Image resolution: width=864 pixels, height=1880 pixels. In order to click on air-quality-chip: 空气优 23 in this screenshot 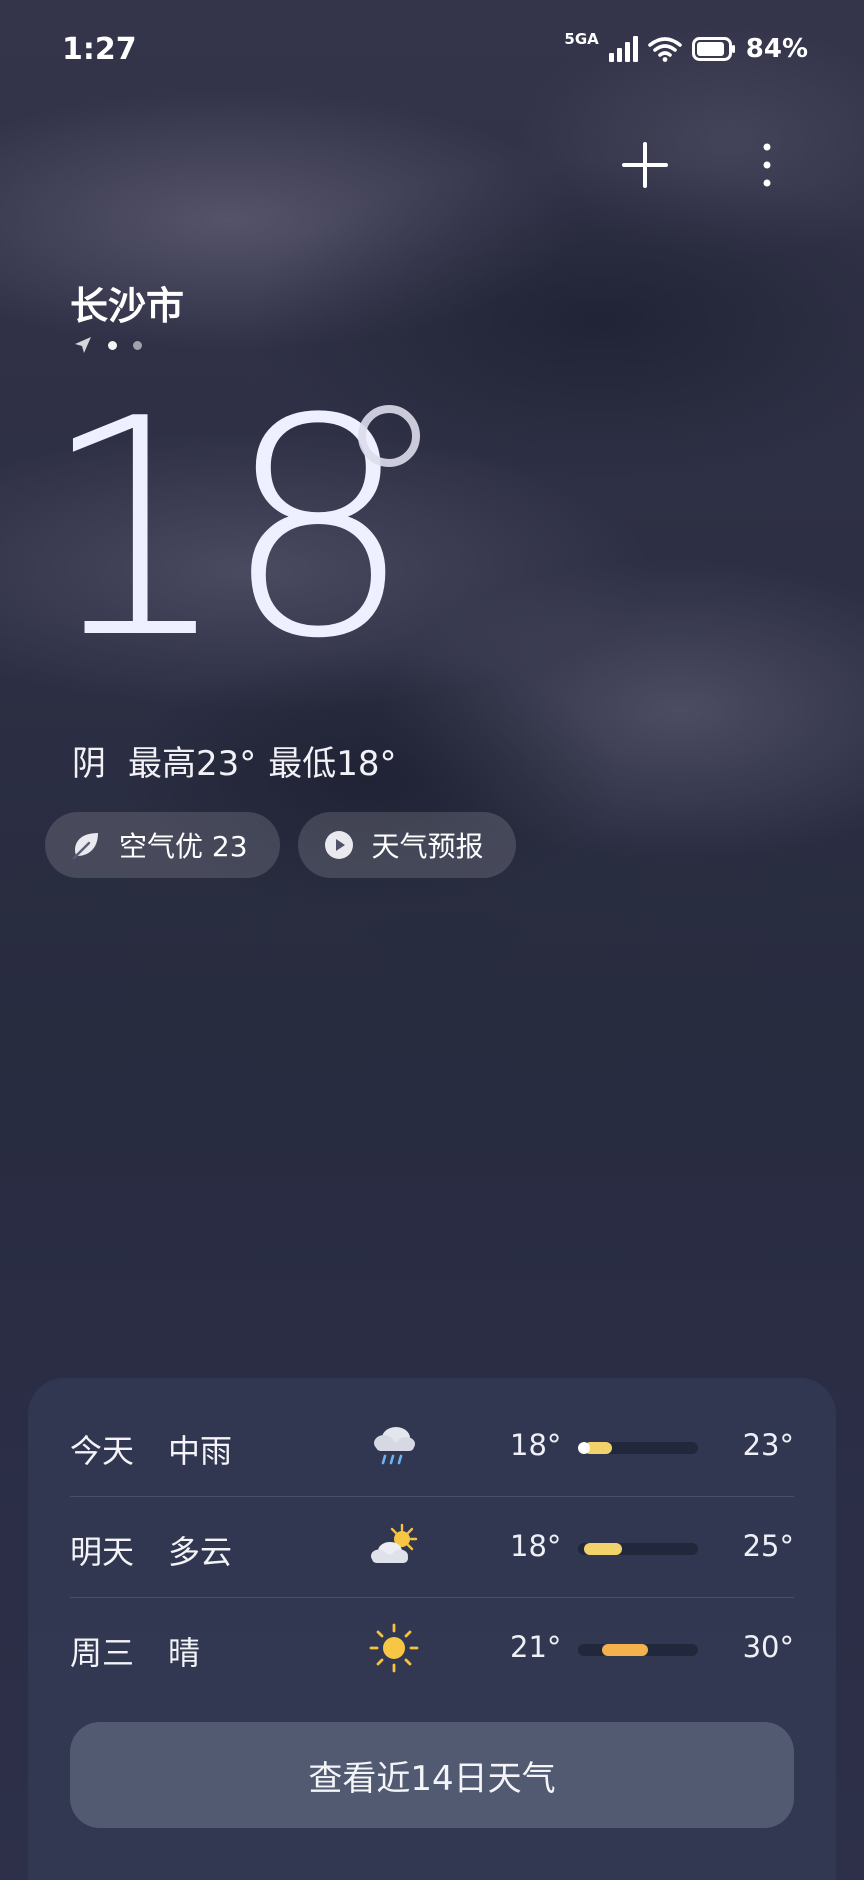, I will do `click(162, 845)`.